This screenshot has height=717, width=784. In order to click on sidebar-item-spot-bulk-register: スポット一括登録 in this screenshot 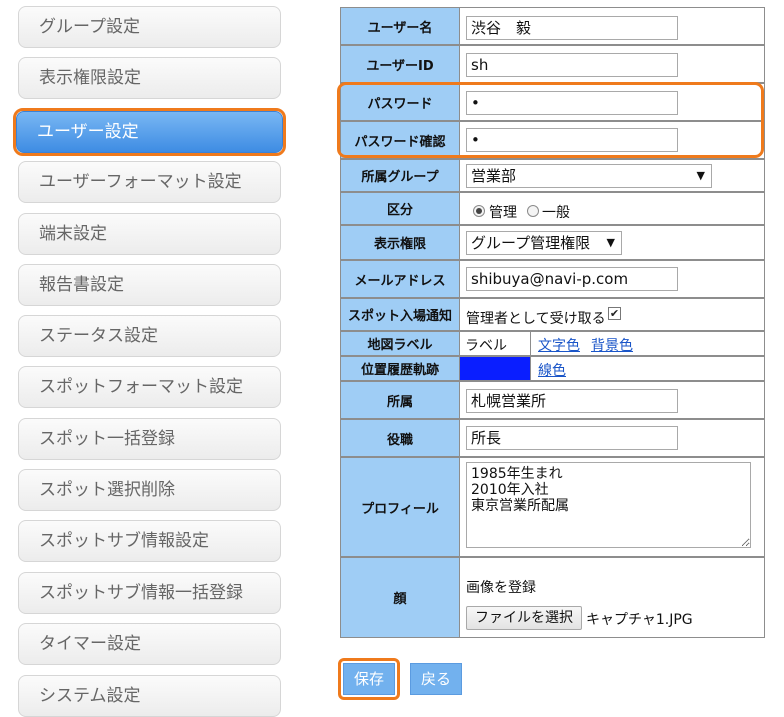, I will do `click(149, 439)`.